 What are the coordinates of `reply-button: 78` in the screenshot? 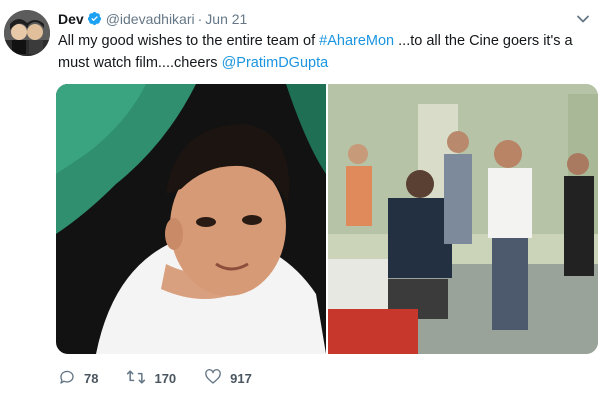 It's located at (78, 378).